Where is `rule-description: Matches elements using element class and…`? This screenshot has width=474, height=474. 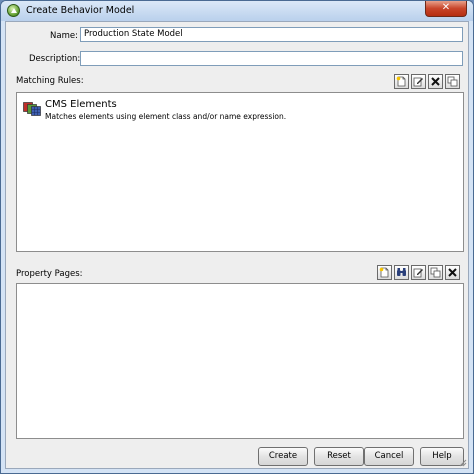
rule-description: Matches elements using element class and… is located at coordinates (166, 116).